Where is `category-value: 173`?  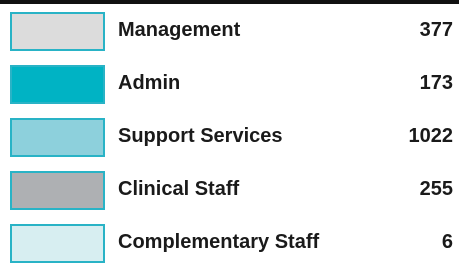
category-value: 173 is located at coordinates (436, 83).